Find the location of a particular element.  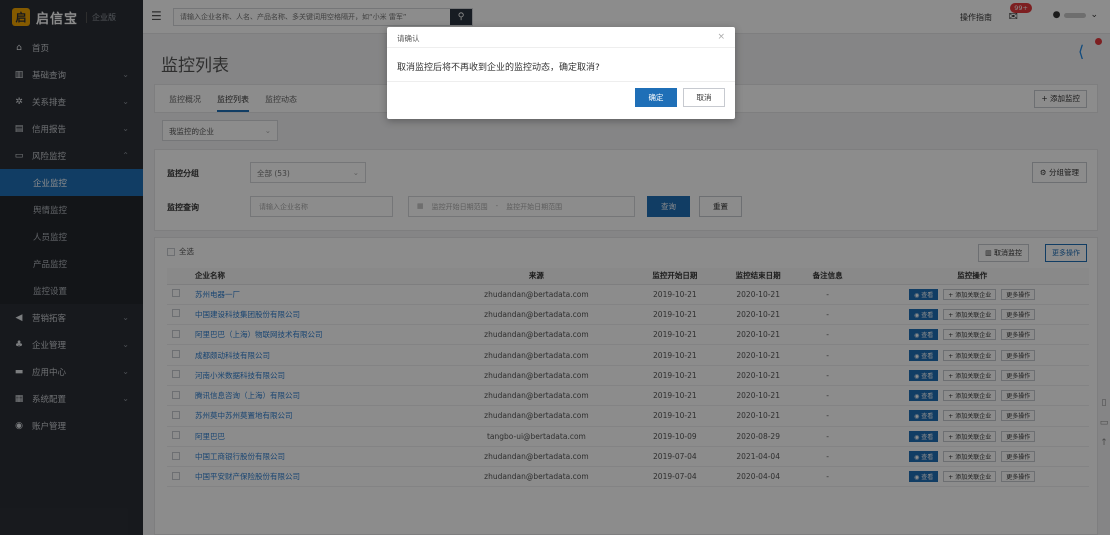

dialog-message: 取消监控后将不再收到企业的监控动态，确定取消? is located at coordinates (498, 68).